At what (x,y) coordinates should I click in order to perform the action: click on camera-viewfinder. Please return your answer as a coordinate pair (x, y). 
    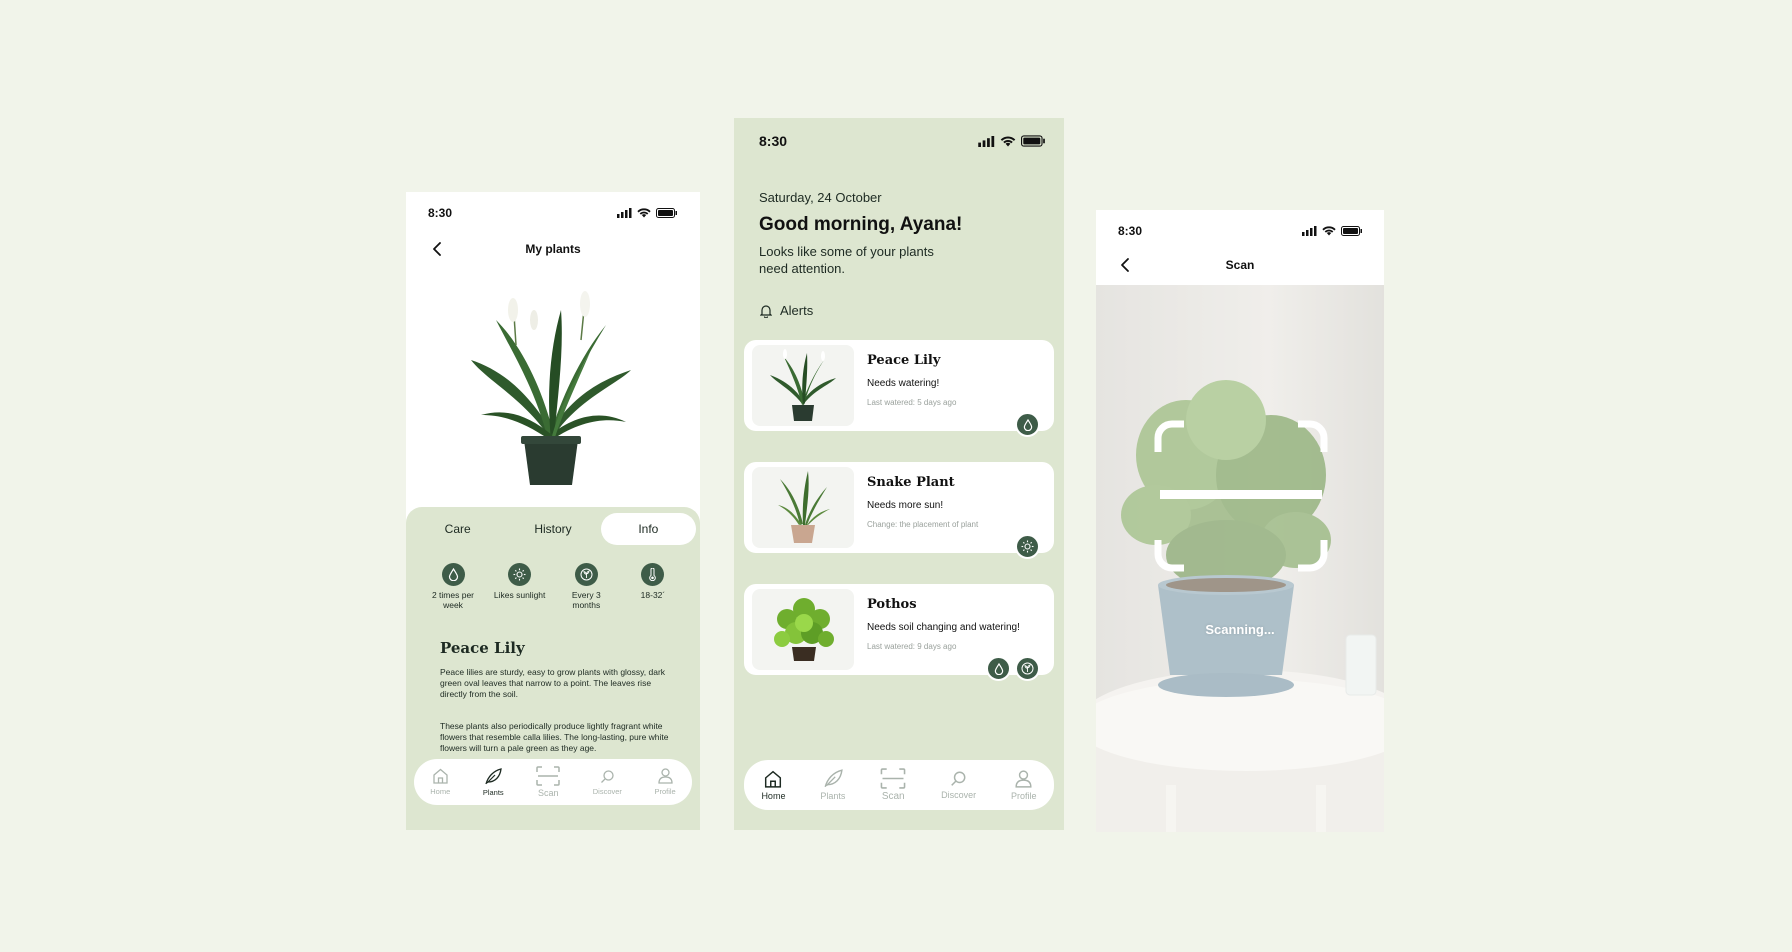
    Looking at the image, I should click on (1240, 558).